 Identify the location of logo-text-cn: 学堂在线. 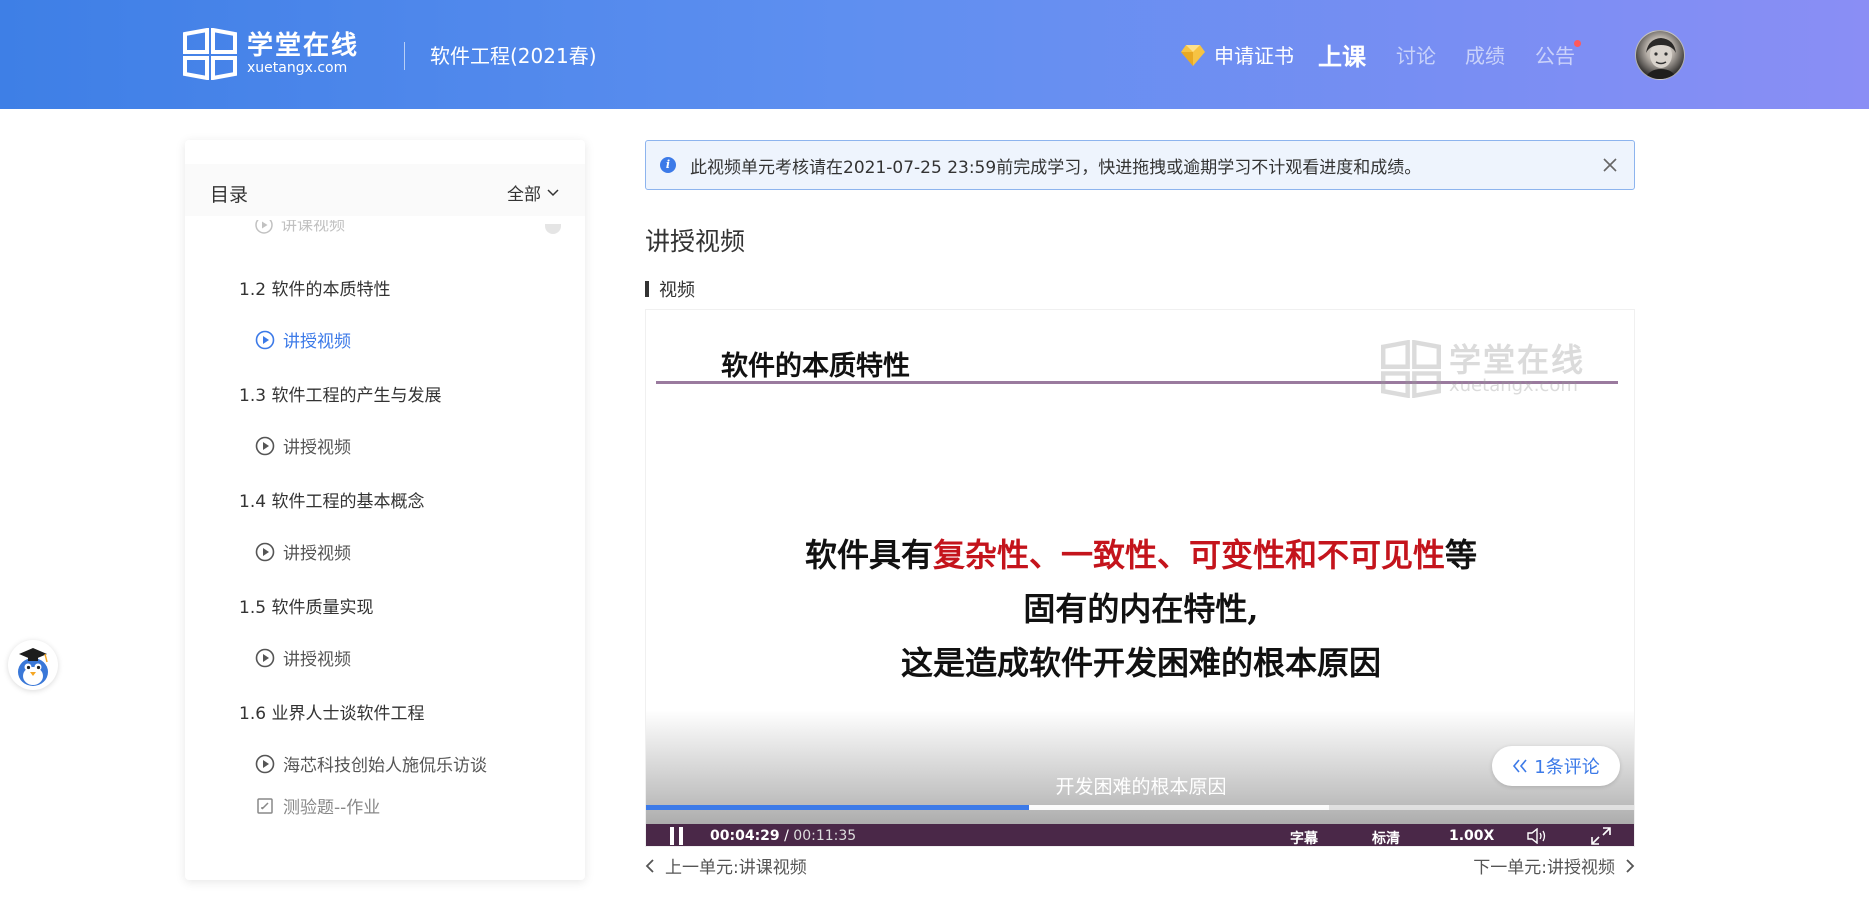
(303, 46).